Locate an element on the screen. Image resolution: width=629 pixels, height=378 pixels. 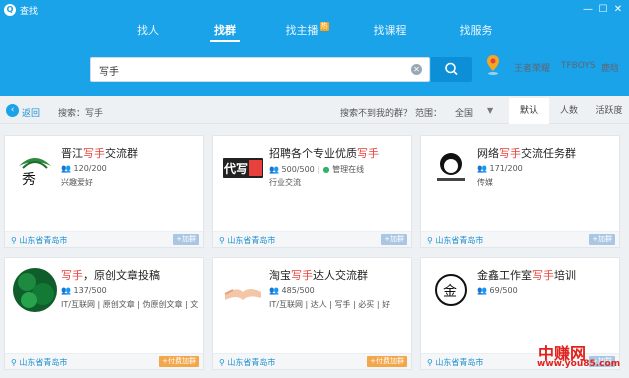
member-count: 👥 69/500 is located at coordinates (497, 290).